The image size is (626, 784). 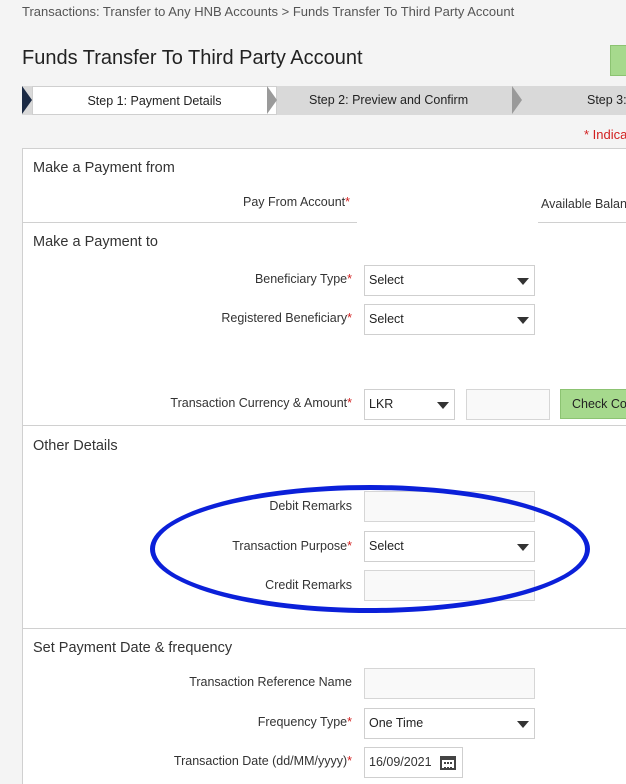 I want to click on available-balance-label: Available Balan, so click(x=583, y=204).